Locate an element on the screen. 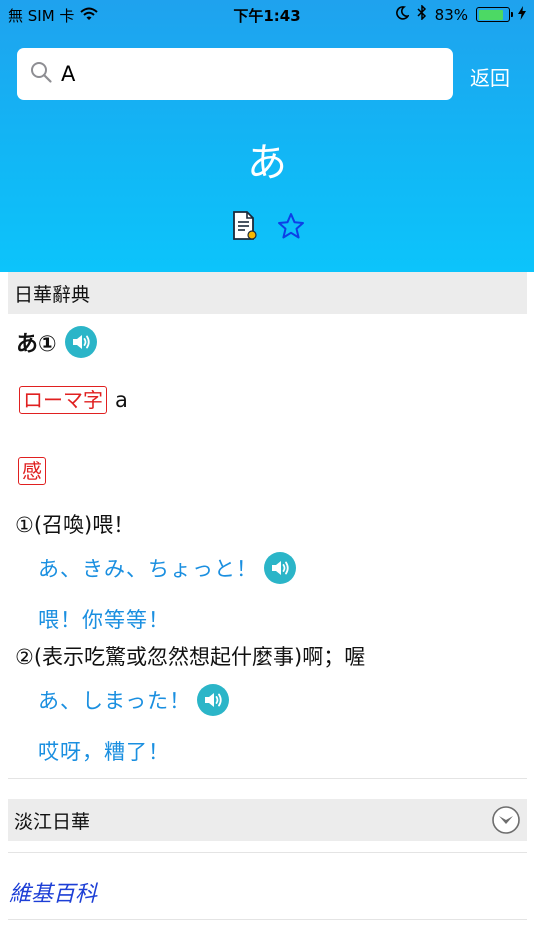 Image resolution: width=534 pixels, height=950 pixels. favorite-star-icon is located at coordinates (291, 228).